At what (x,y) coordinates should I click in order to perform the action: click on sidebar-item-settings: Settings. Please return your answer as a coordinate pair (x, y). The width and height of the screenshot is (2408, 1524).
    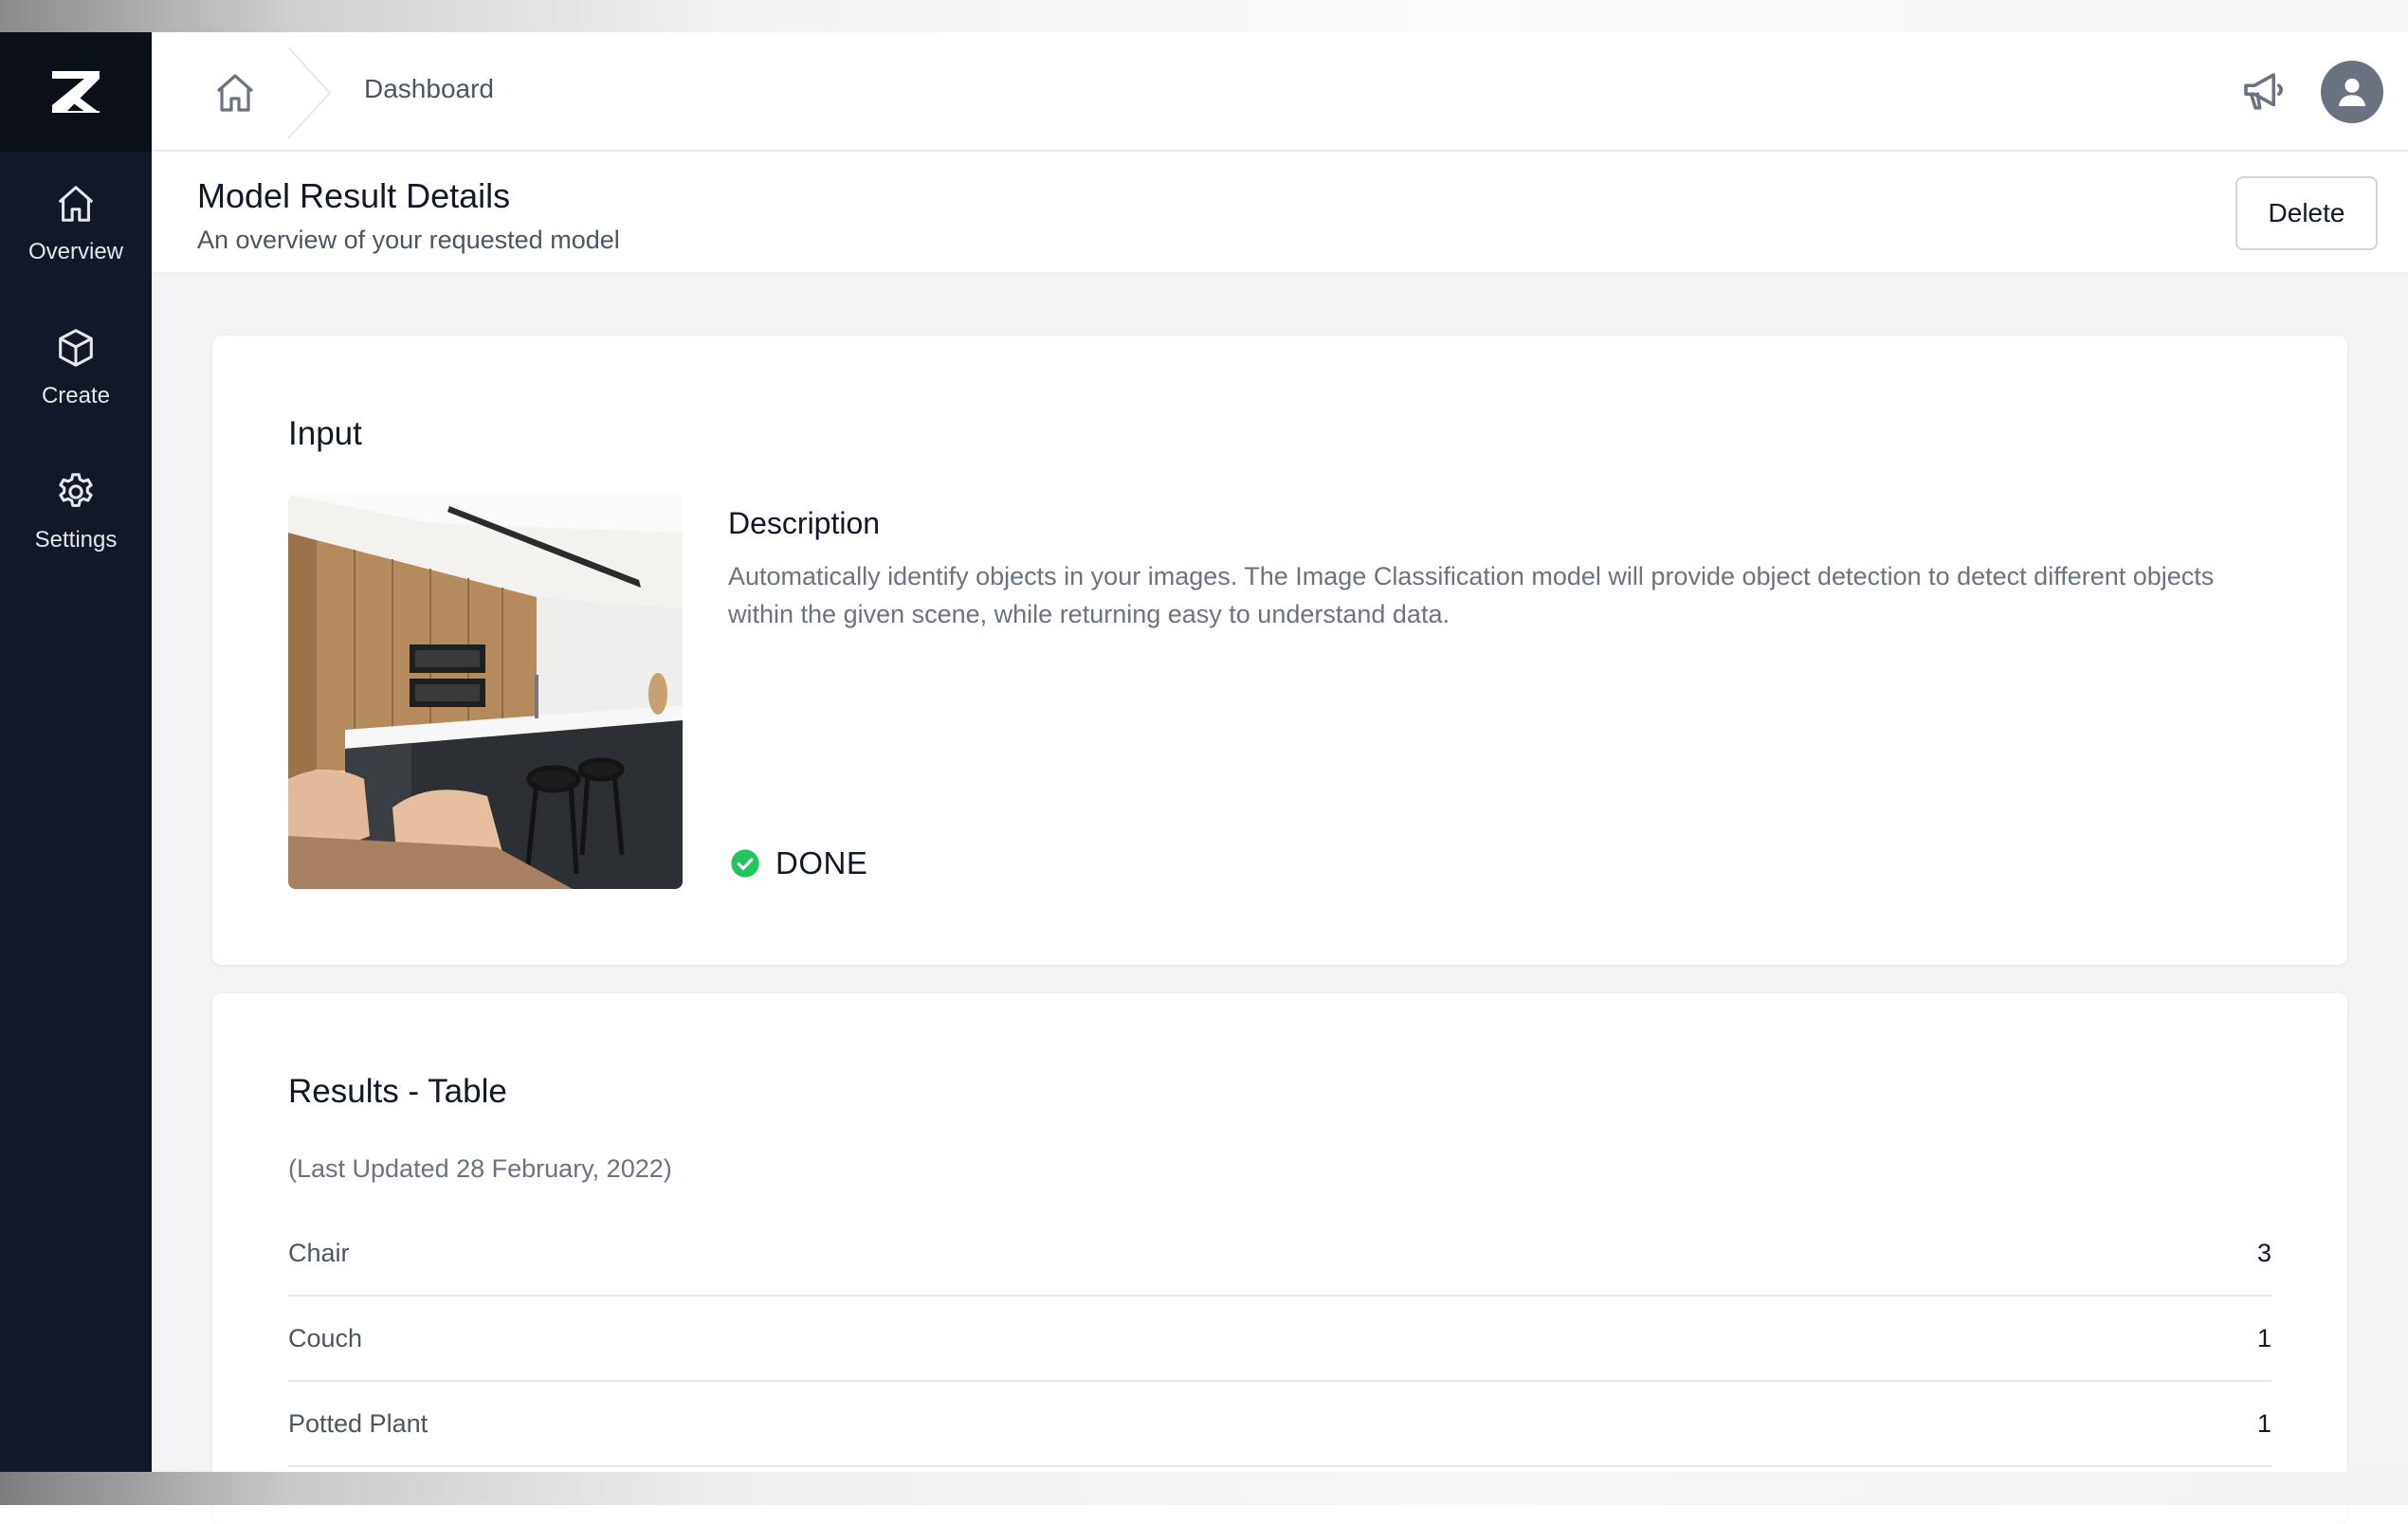
    Looking at the image, I should click on (76, 512).